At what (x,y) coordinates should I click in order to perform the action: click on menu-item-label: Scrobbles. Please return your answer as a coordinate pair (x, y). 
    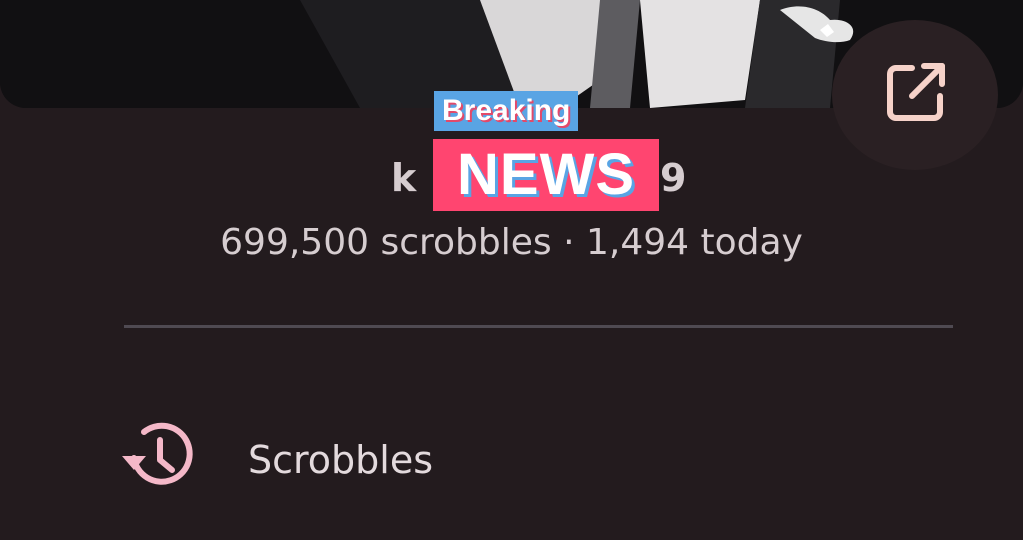
    Looking at the image, I should click on (341, 460).